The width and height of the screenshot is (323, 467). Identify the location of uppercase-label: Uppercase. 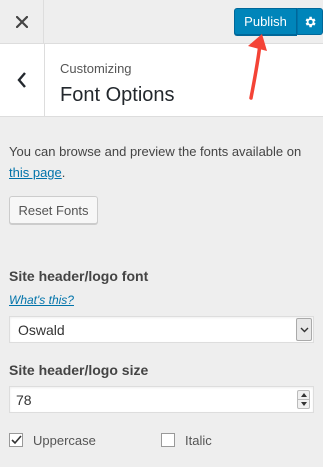
(64, 440).